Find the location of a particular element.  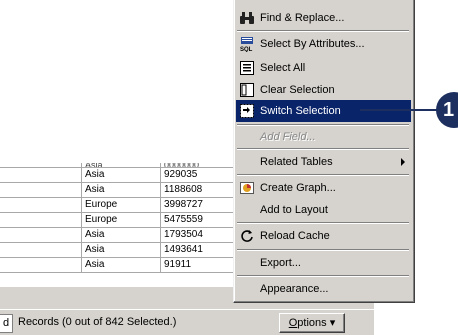

table-row: Asia 929035 is located at coordinates (119, 175).